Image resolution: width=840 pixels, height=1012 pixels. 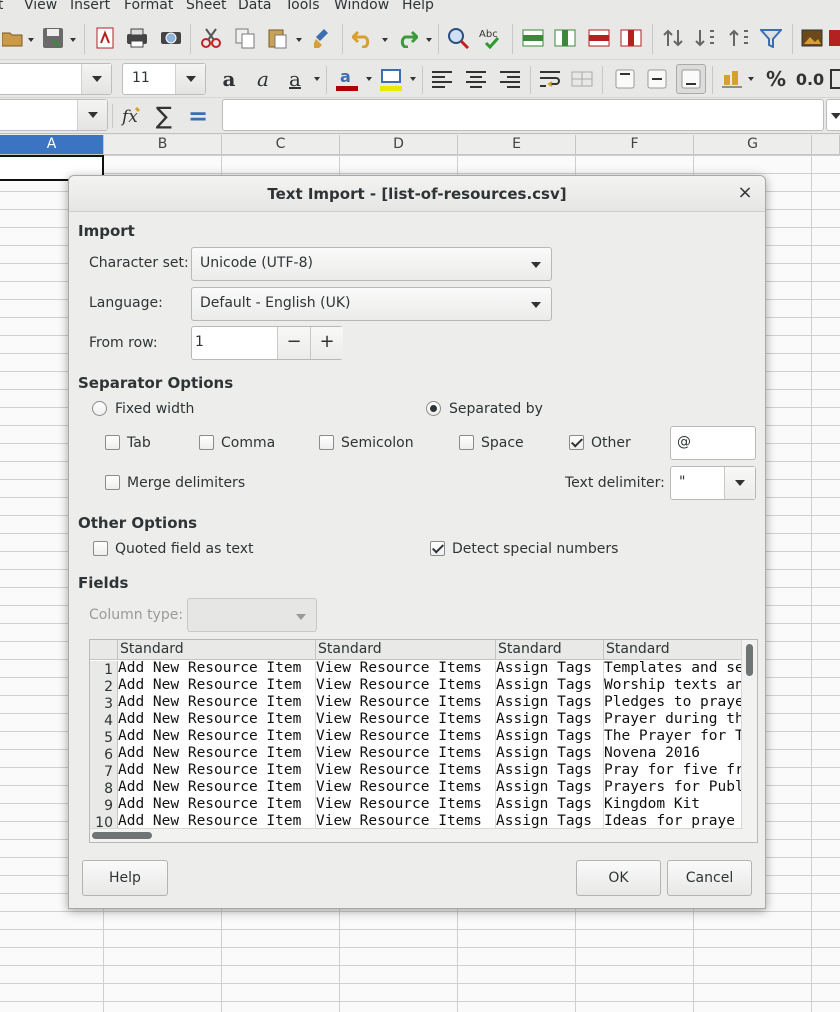 I want to click on text-delimiter-value: ", so click(x=682, y=482).